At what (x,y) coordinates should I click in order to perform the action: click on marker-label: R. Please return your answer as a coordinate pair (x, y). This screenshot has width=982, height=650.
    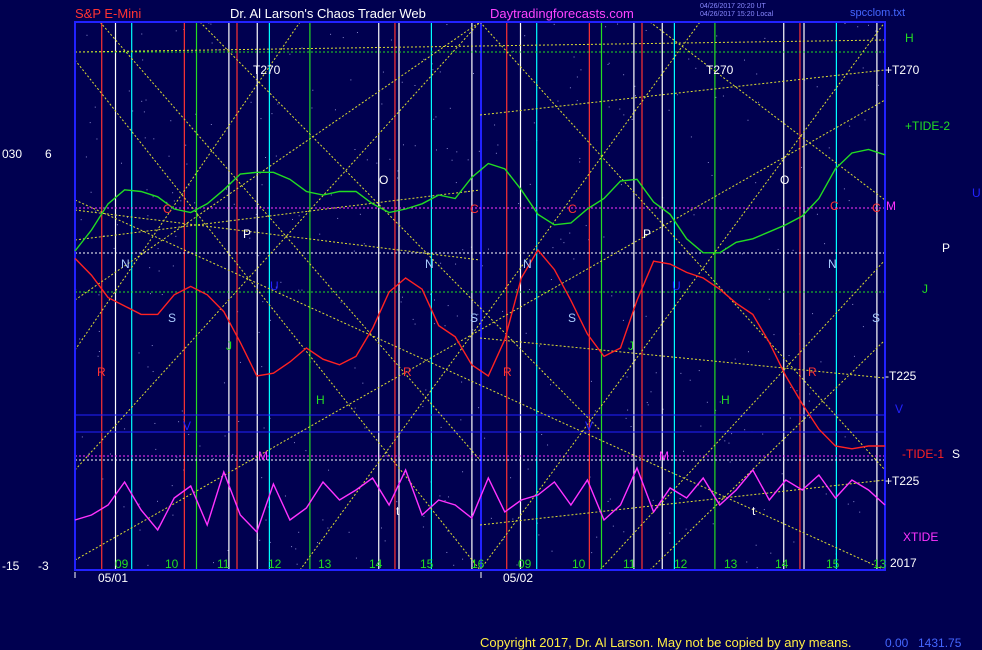
    Looking at the image, I should click on (101, 372).